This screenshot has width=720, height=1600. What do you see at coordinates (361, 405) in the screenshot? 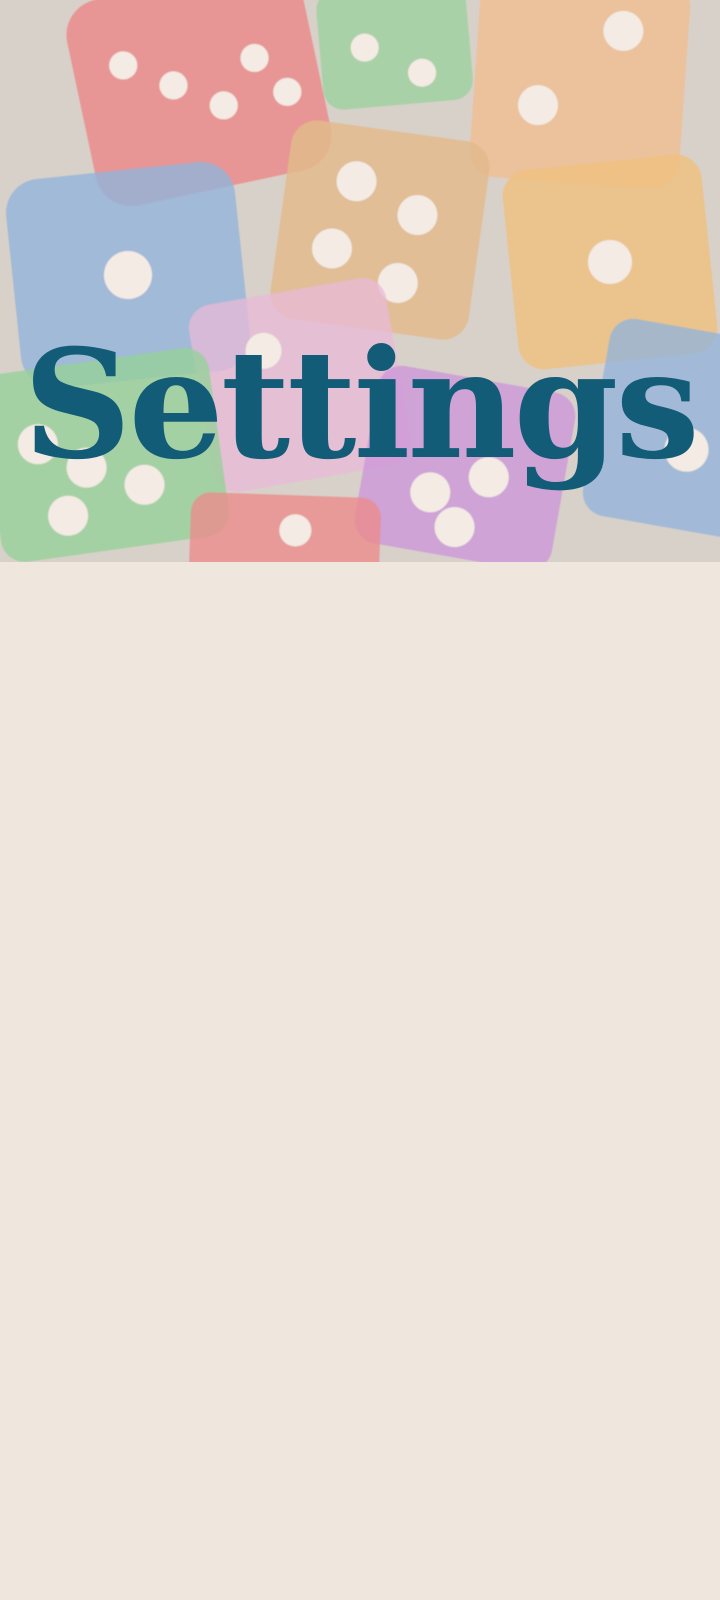
I see `page-title: Settings` at bounding box center [361, 405].